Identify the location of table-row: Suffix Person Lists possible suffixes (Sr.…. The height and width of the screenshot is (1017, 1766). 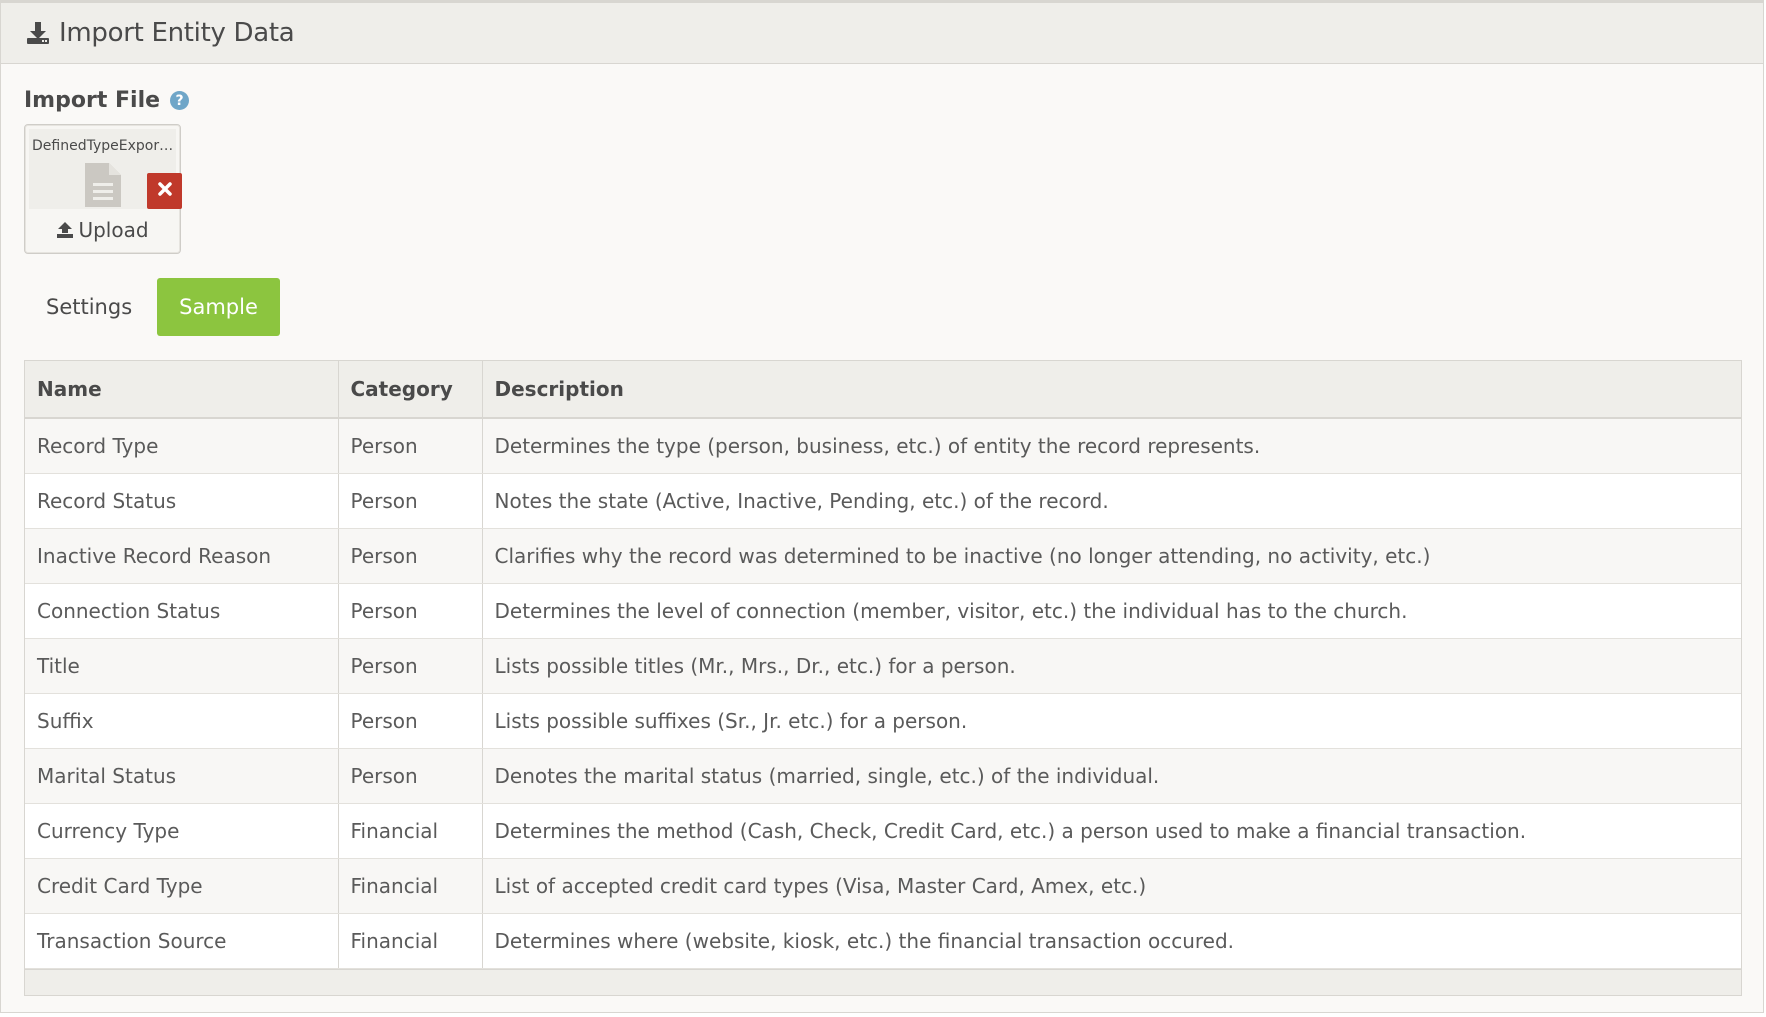
(883, 721).